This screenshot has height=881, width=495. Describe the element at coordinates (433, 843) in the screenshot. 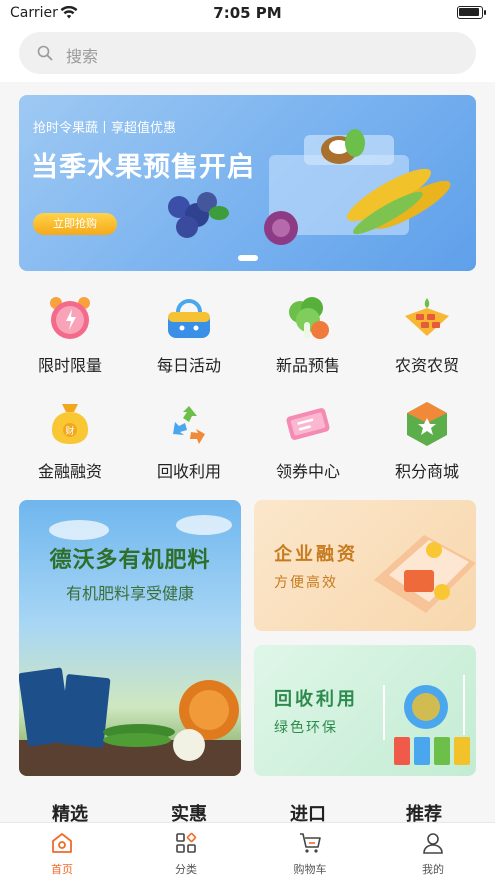

I see `profile-icon` at that location.